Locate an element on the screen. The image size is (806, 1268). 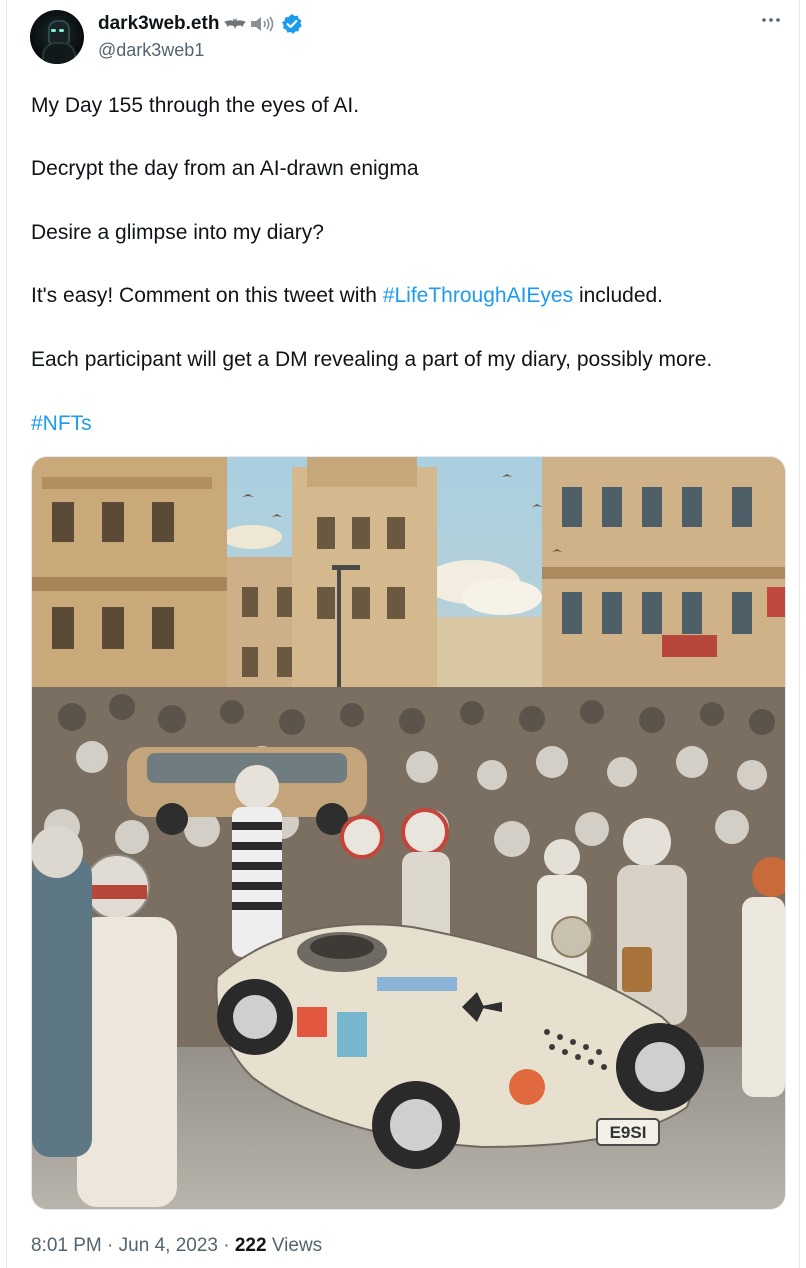
author-name-row: dark3web.eth is located at coordinates (200, 24).